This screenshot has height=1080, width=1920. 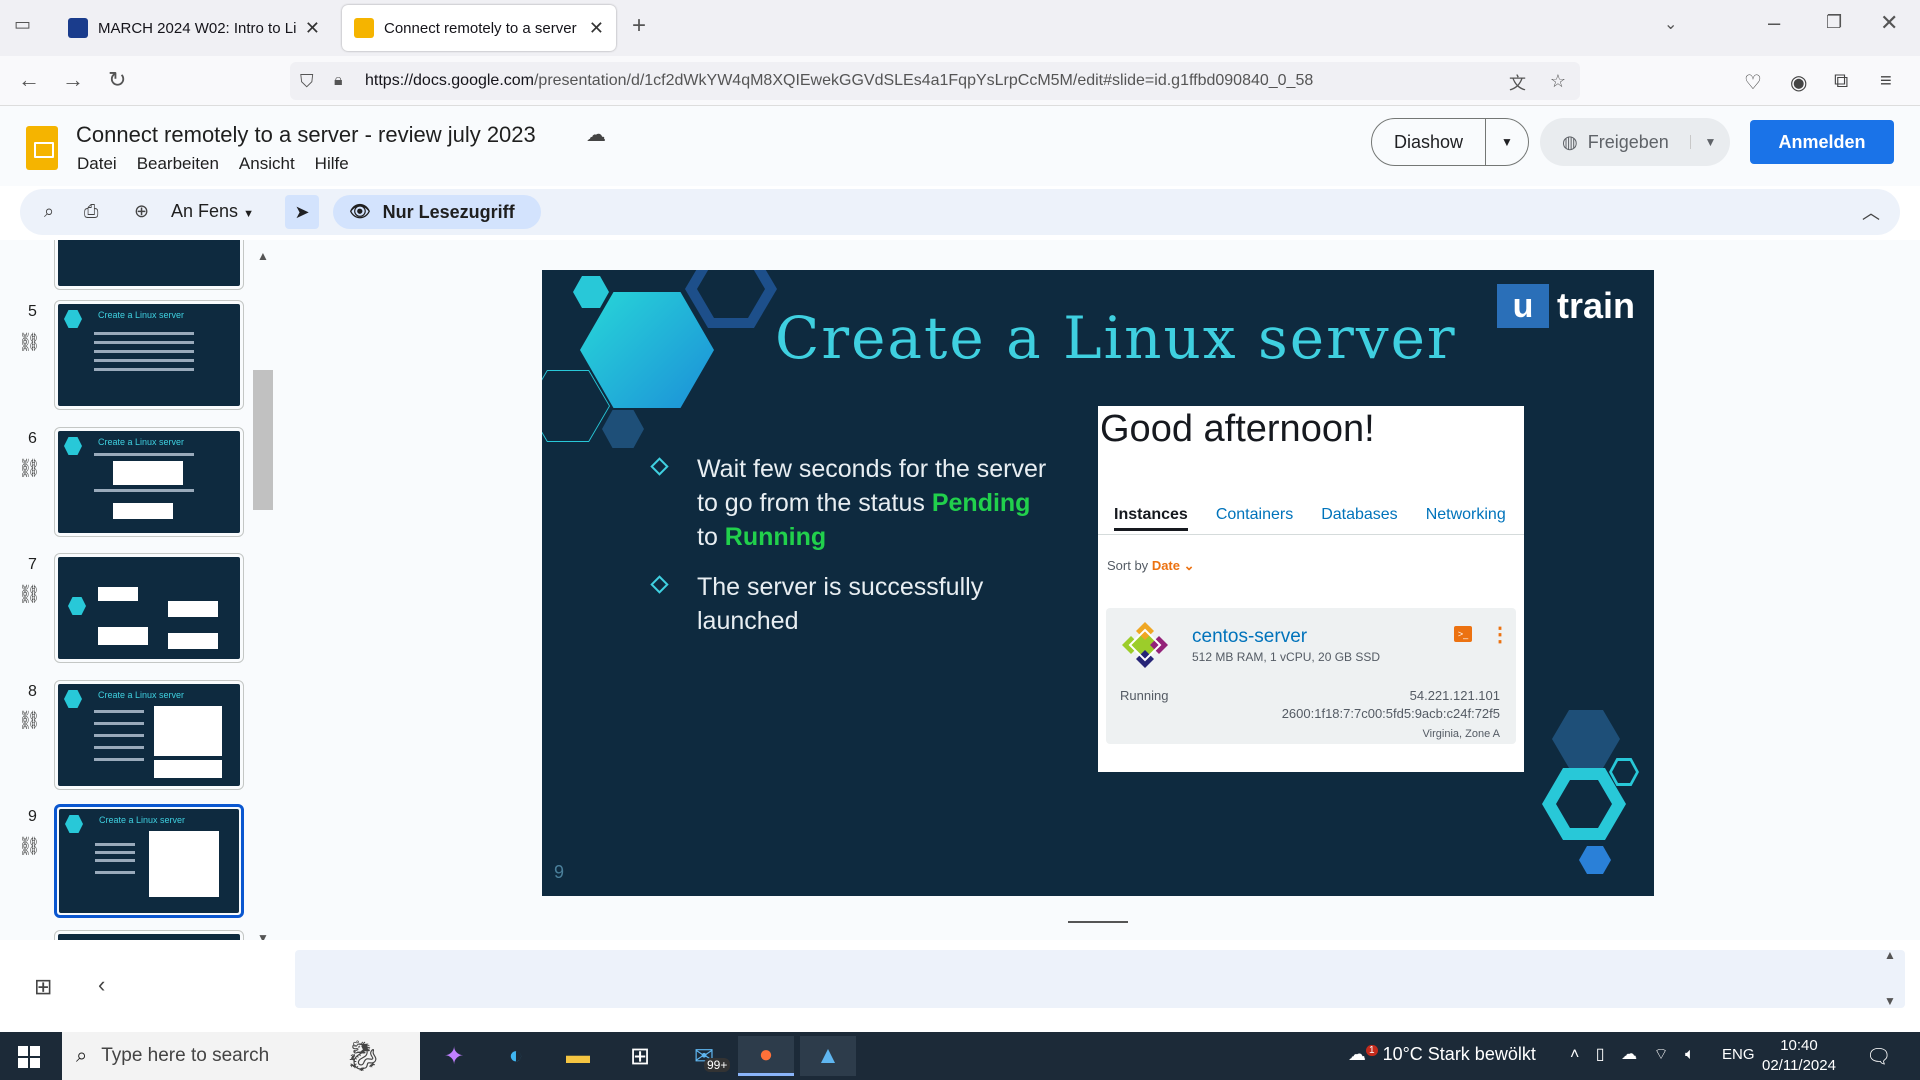 What do you see at coordinates (149, 355) in the screenshot?
I see `slide-thumbnail-5: Create a Linux server` at bounding box center [149, 355].